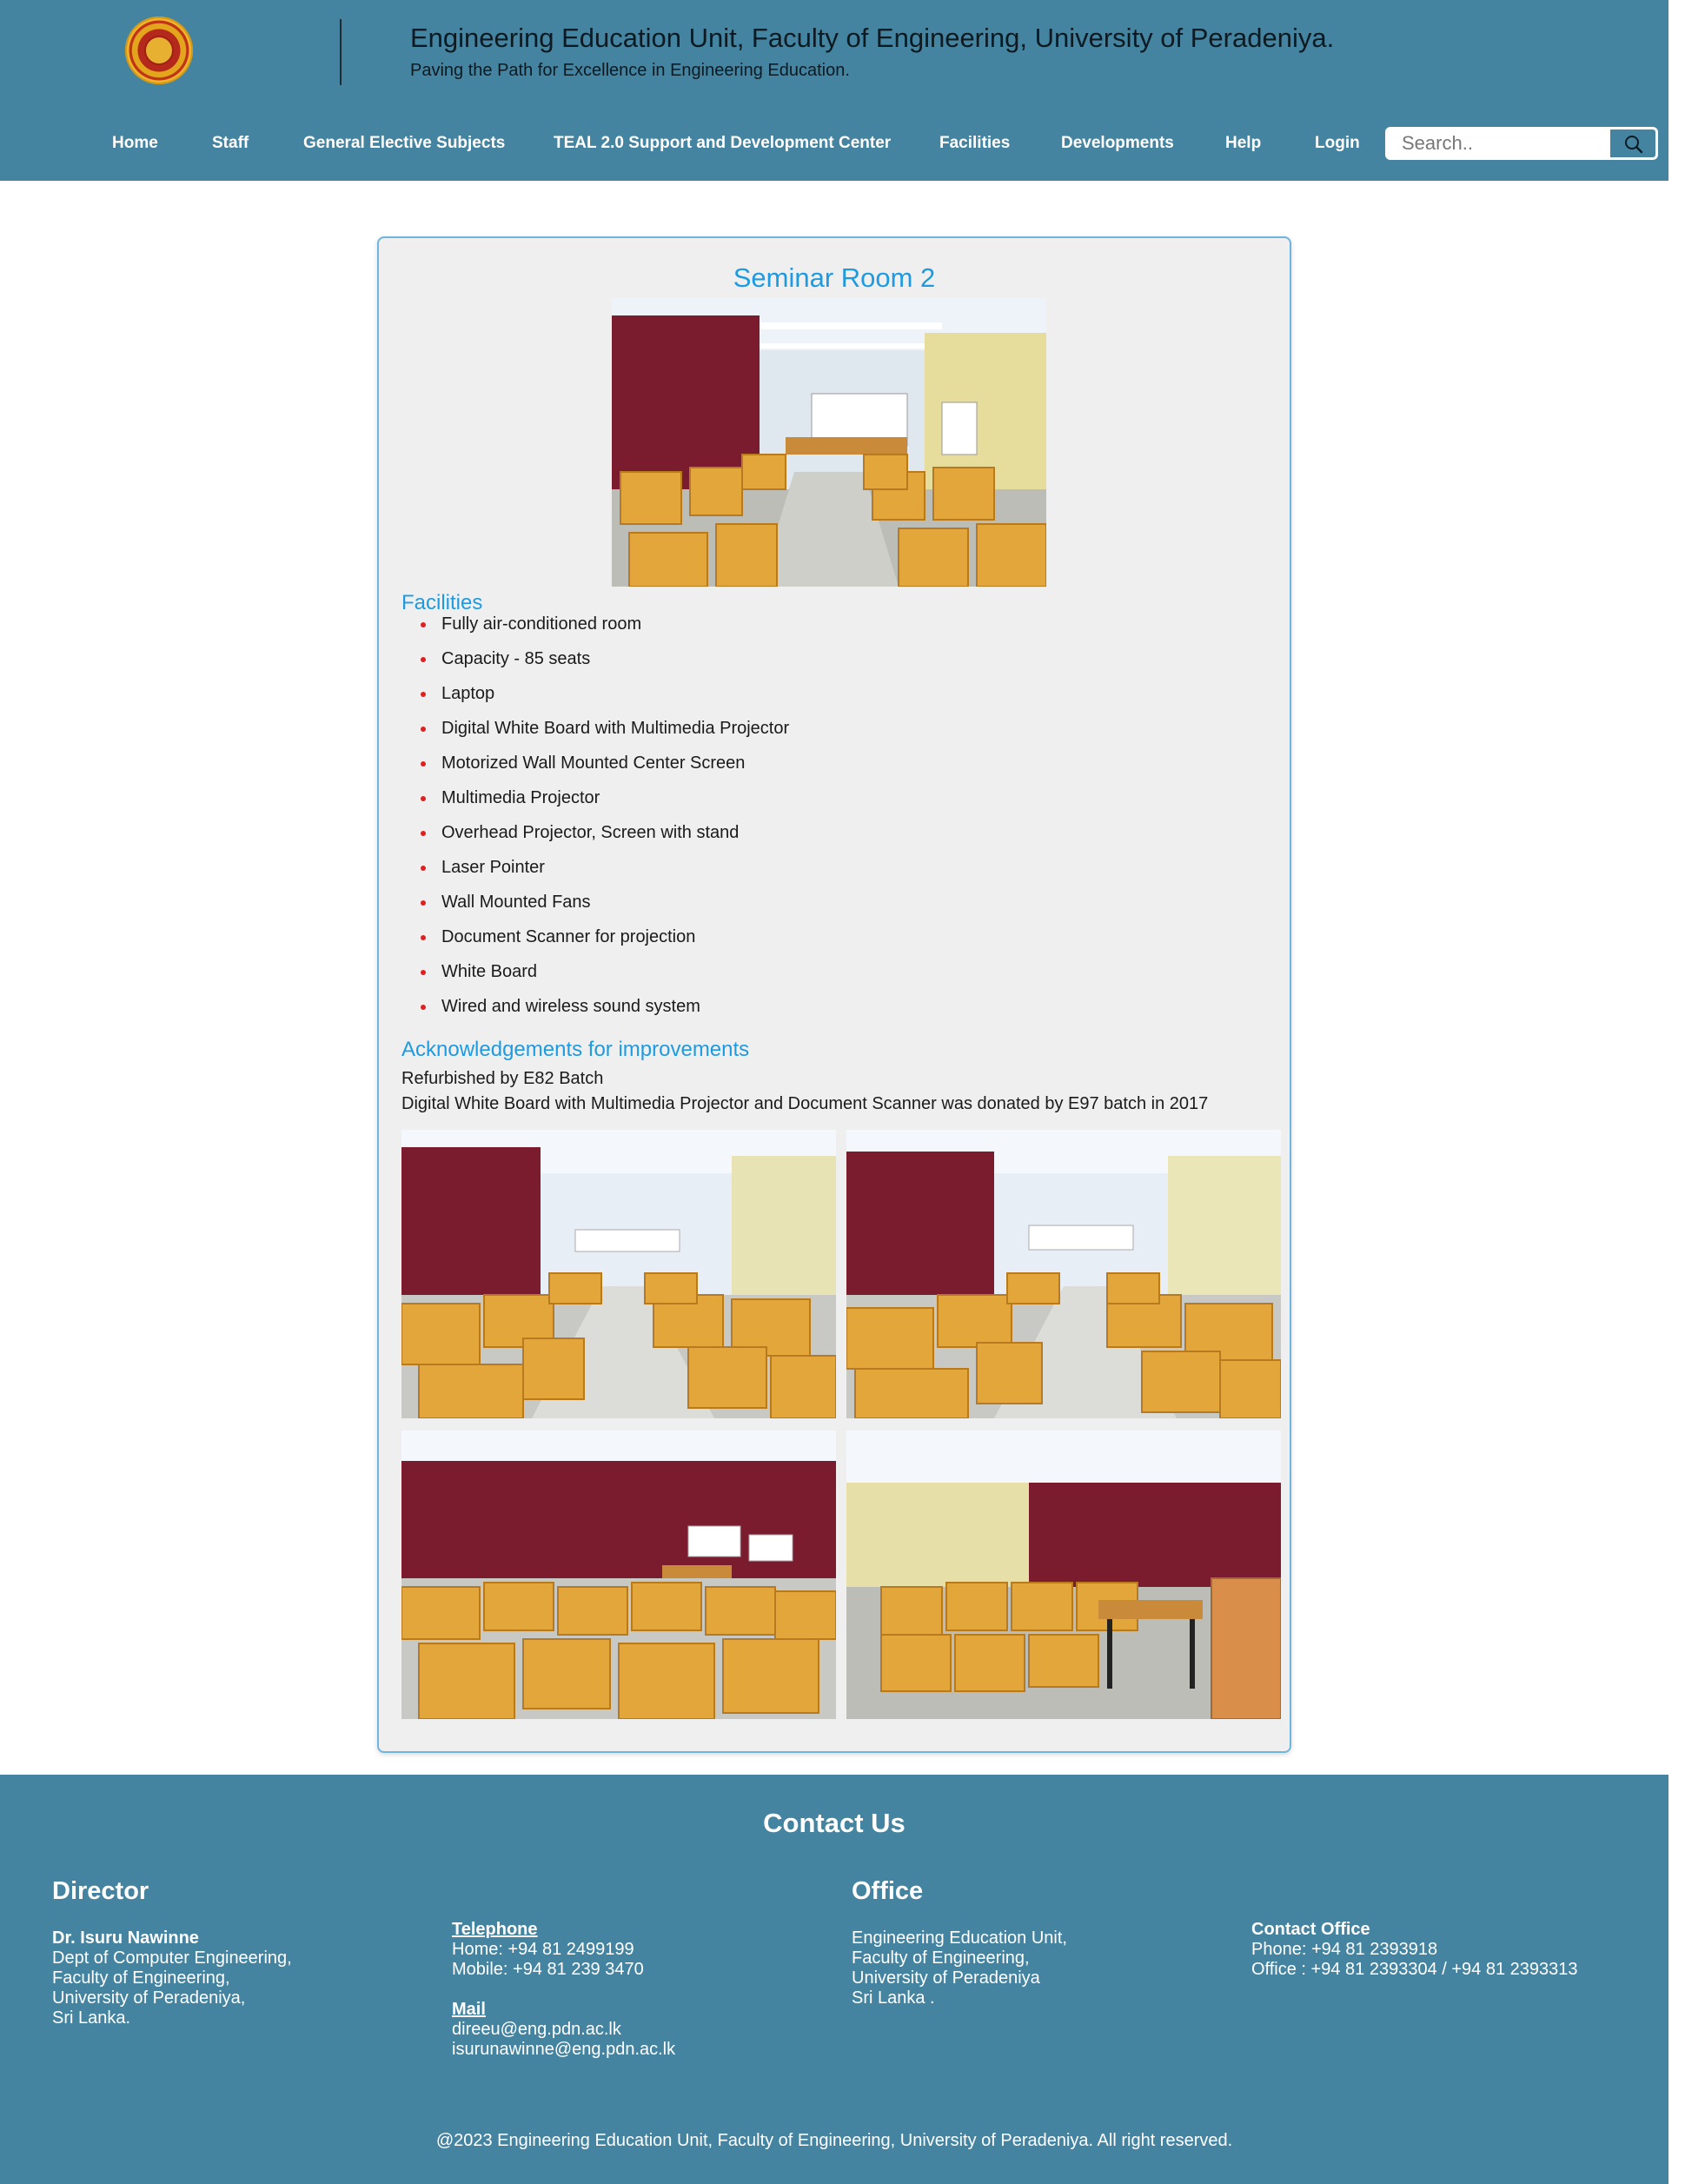  What do you see at coordinates (563, 2050) in the screenshot?
I see `email-link: isurunawinne@eng.pdn.ac.lk` at bounding box center [563, 2050].